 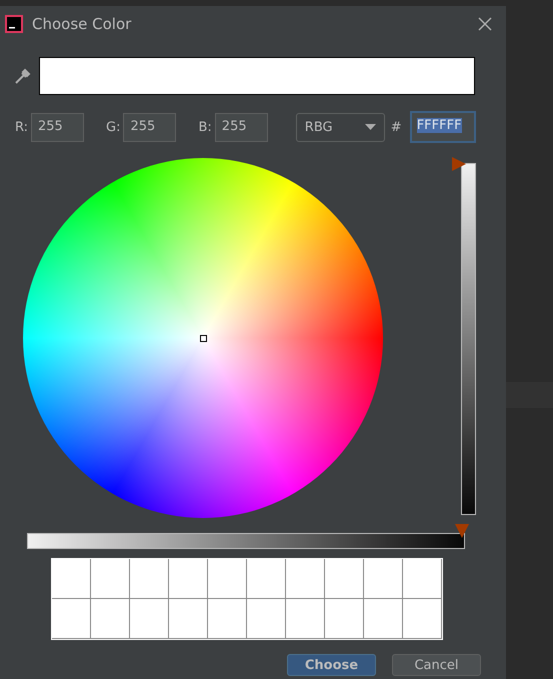 I want to click on brightness-slider, so click(x=464, y=336).